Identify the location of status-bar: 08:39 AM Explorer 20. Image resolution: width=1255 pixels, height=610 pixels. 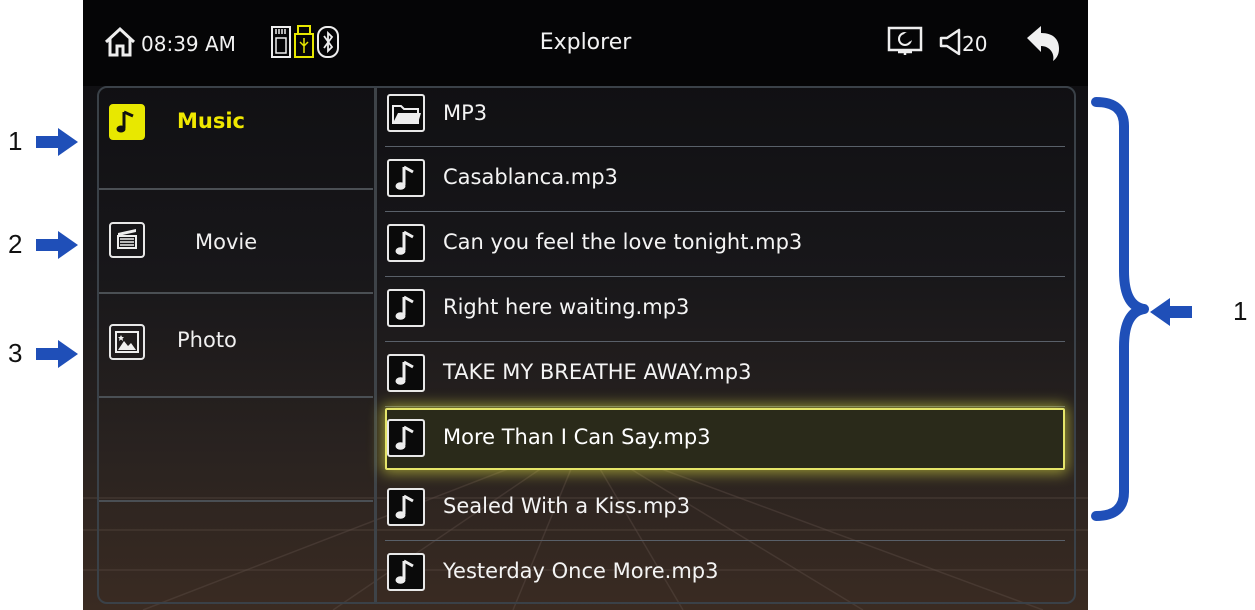
(585, 43).